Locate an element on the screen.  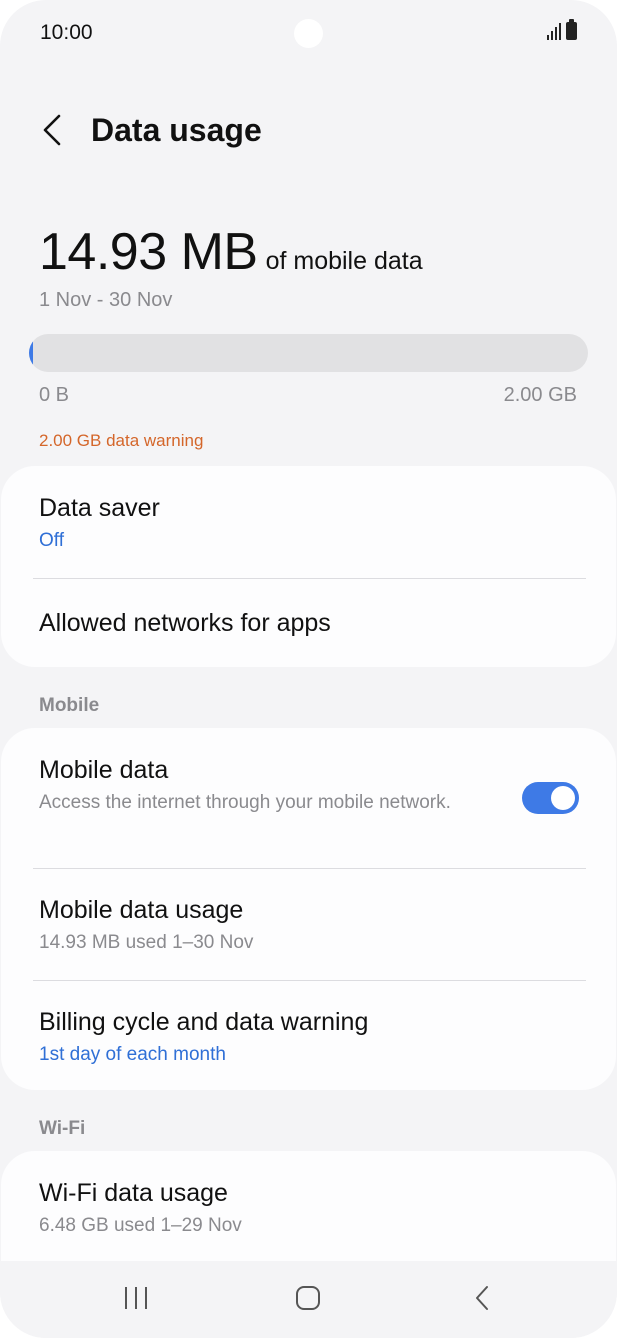
back-nav-button is located at coordinates (482, 1298).